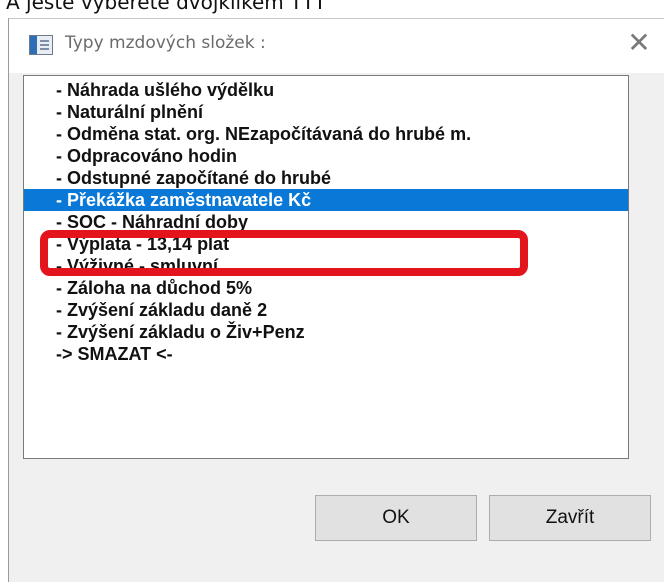  I want to click on list-item: - Naturální plnění, so click(326, 112).